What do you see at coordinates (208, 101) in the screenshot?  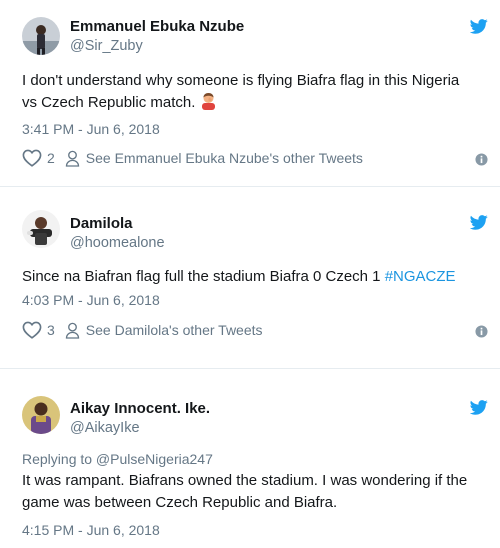 I see `man-facepalming-emoji-icon` at bounding box center [208, 101].